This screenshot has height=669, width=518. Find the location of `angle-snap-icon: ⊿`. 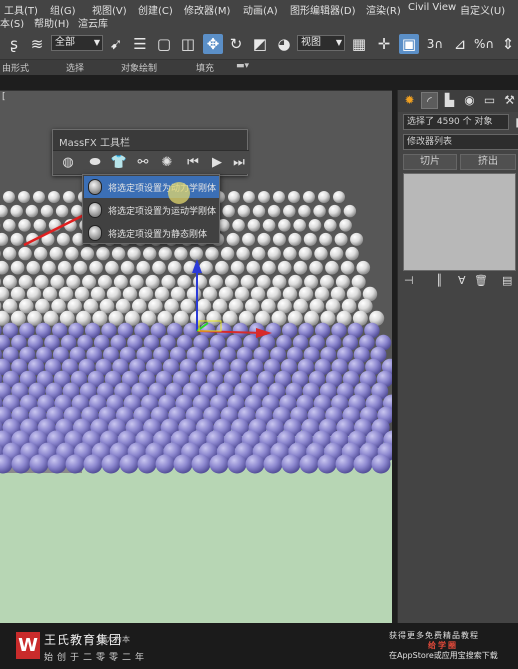

angle-snap-icon: ⊿ is located at coordinates (460, 44).